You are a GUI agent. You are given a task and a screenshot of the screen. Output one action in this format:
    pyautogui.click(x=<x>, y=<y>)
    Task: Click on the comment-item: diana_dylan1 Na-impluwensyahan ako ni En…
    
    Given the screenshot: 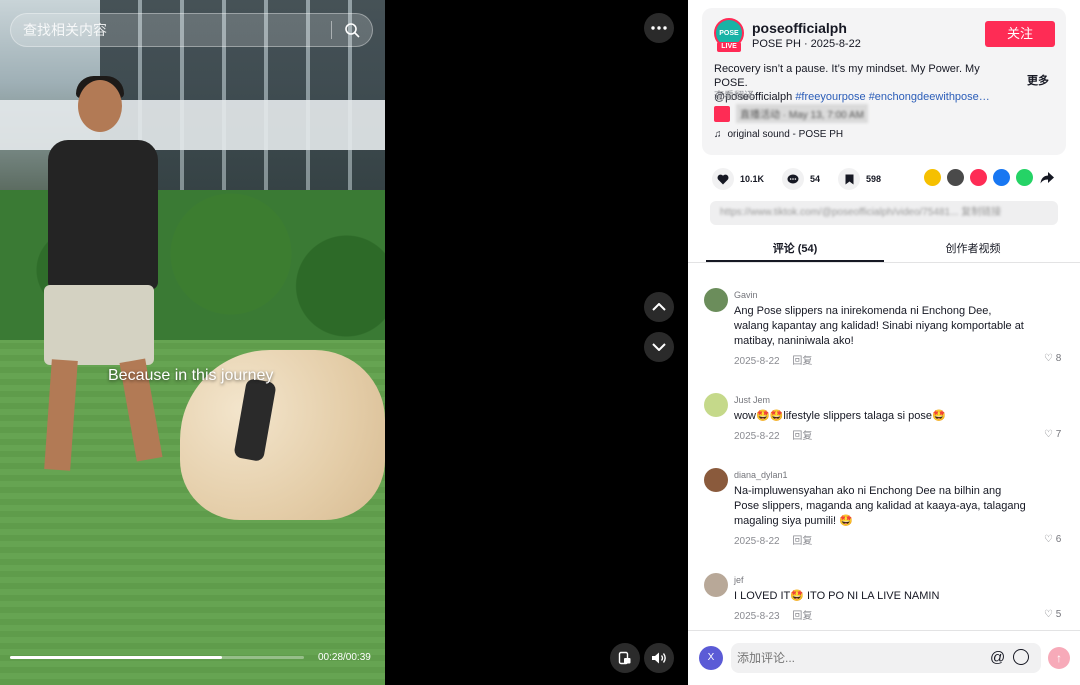 What is the action you would take?
    pyautogui.click(x=884, y=508)
    